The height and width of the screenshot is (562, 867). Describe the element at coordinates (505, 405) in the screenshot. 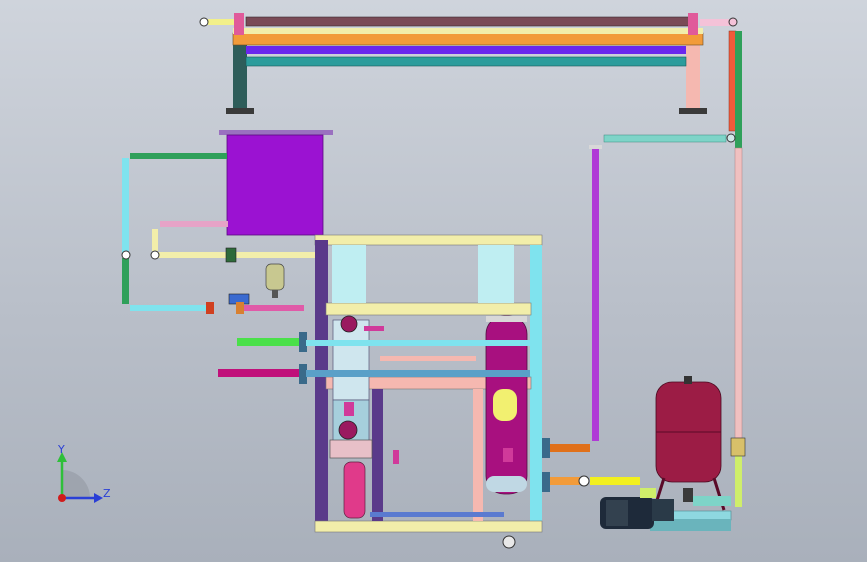

I see `right-vessel-yellow-section` at that location.